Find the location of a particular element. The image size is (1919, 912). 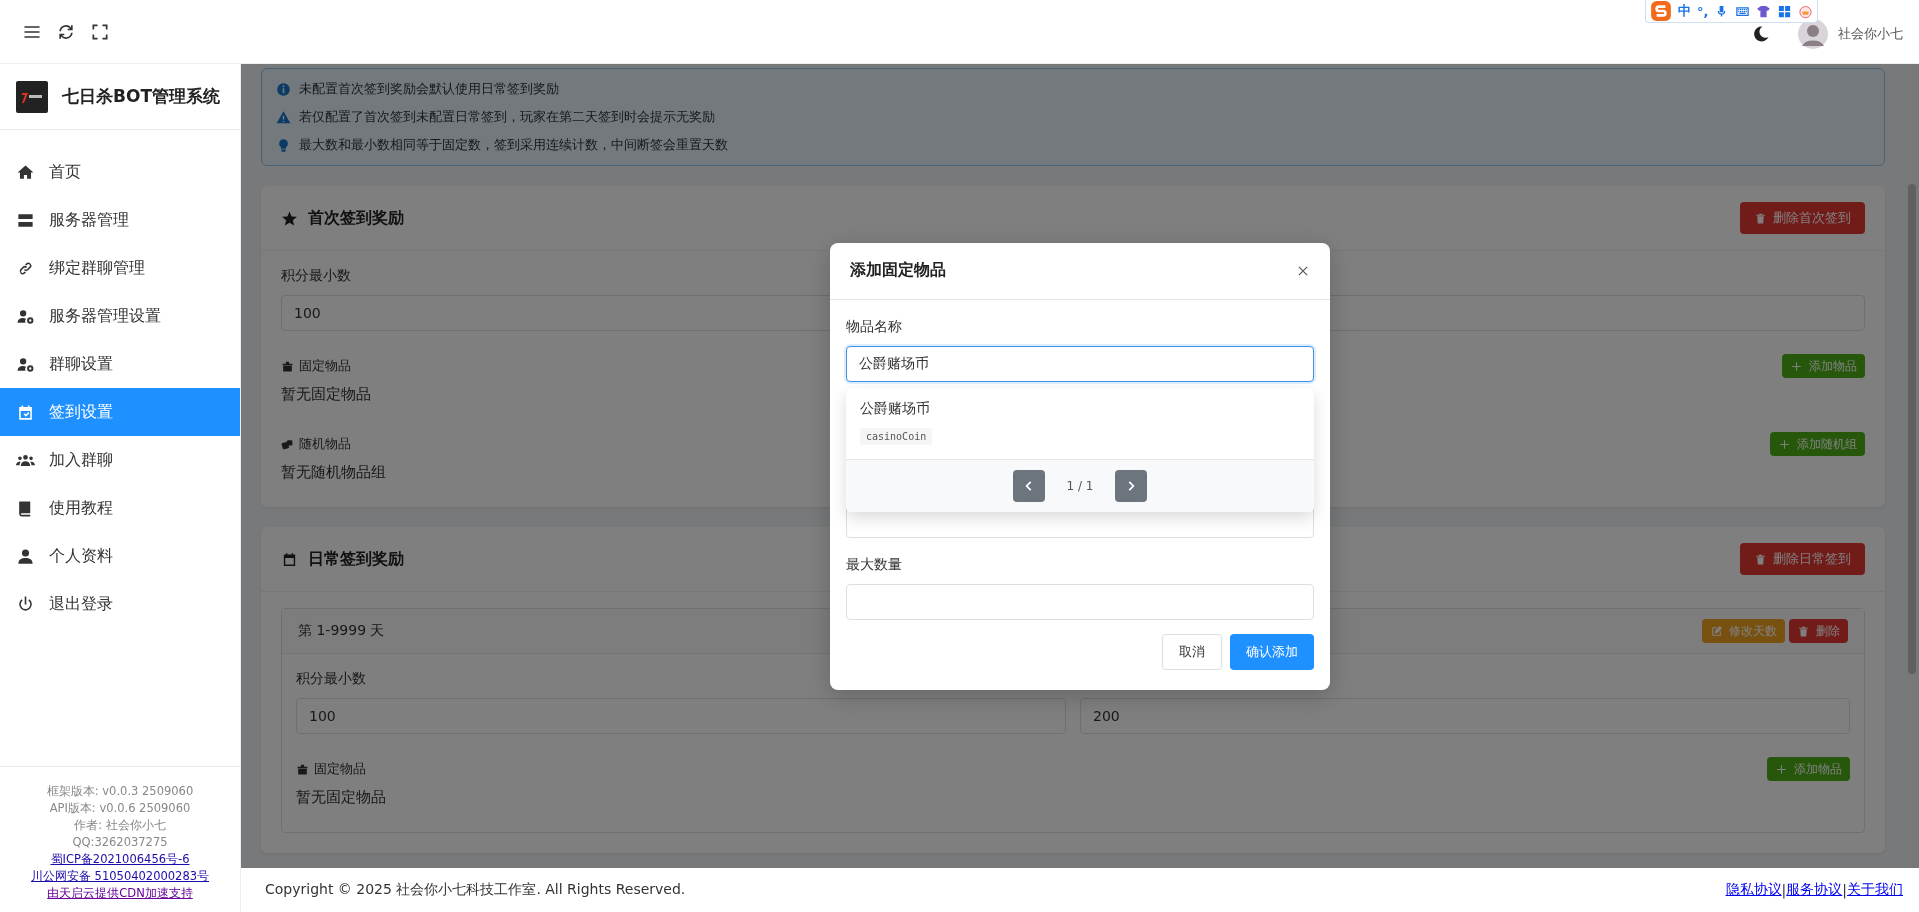

calendar-check-icon is located at coordinates (25, 412).